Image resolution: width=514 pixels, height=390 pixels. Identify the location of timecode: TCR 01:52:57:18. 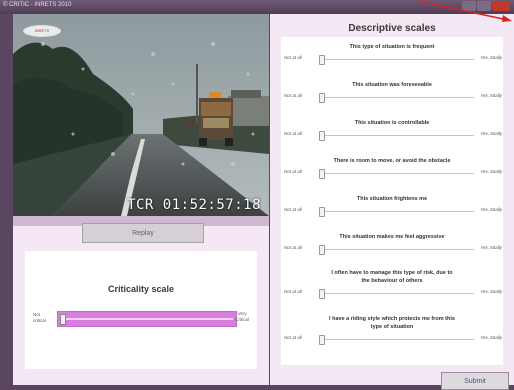
(194, 205).